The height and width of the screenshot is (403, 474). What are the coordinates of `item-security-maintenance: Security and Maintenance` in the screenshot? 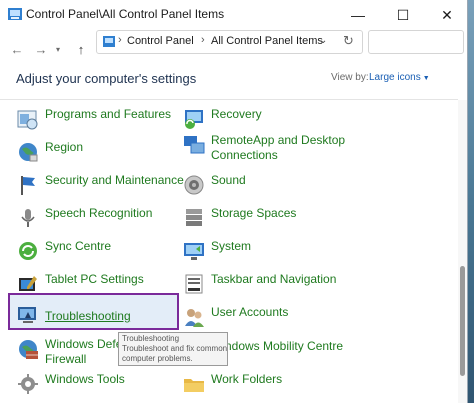 It's located at (100, 184).